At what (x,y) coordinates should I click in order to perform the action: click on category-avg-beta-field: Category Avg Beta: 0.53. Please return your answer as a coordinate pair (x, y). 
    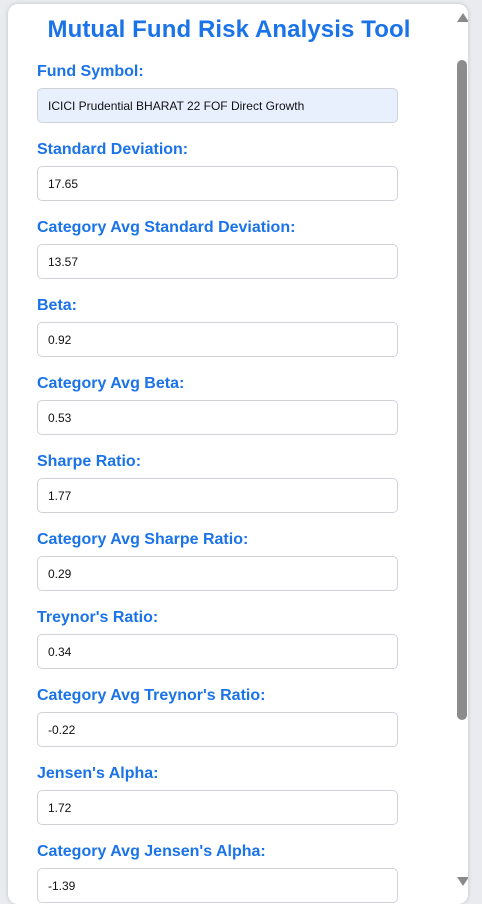
    Looking at the image, I should click on (217, 404).